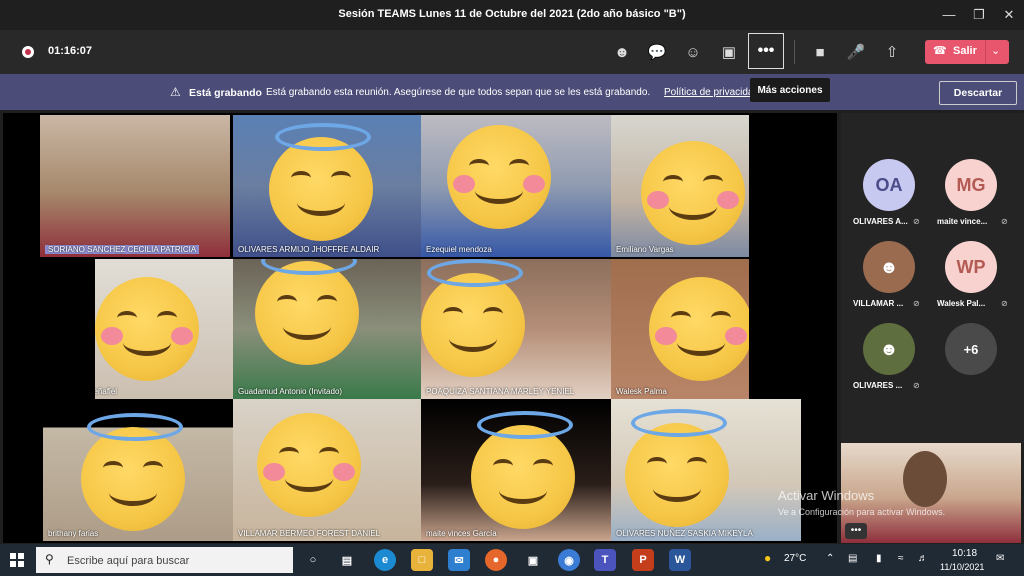 The height and width of the screenshot is (576, 1024). Describe the element at coordinates (826, 495) in the screenshot. I see `activation-watermark: Activar Windows` at that location.